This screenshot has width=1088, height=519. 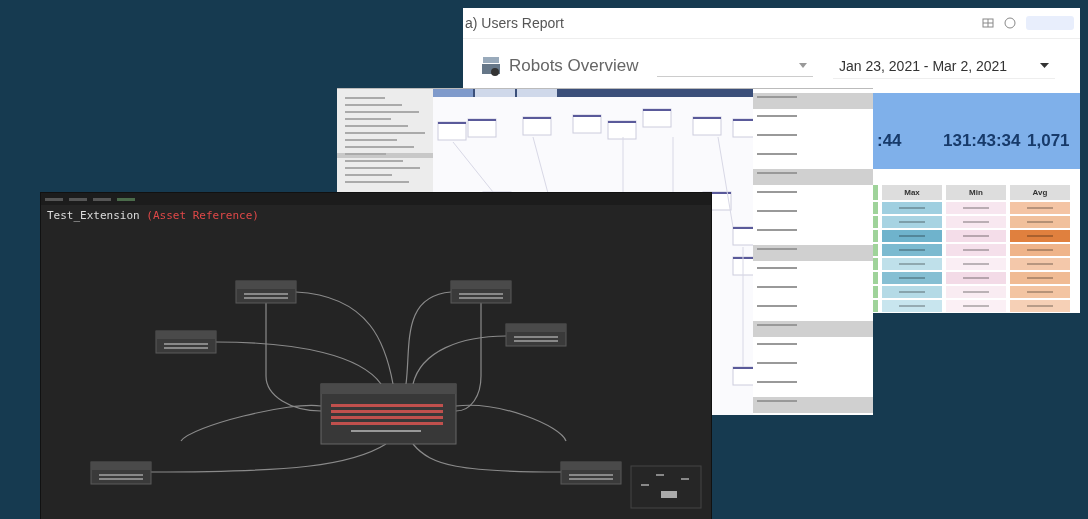 What do you see at coordinates (666, 487) in the screenshot?
I see `minimap-drawing` at bounding box center [666, 487].